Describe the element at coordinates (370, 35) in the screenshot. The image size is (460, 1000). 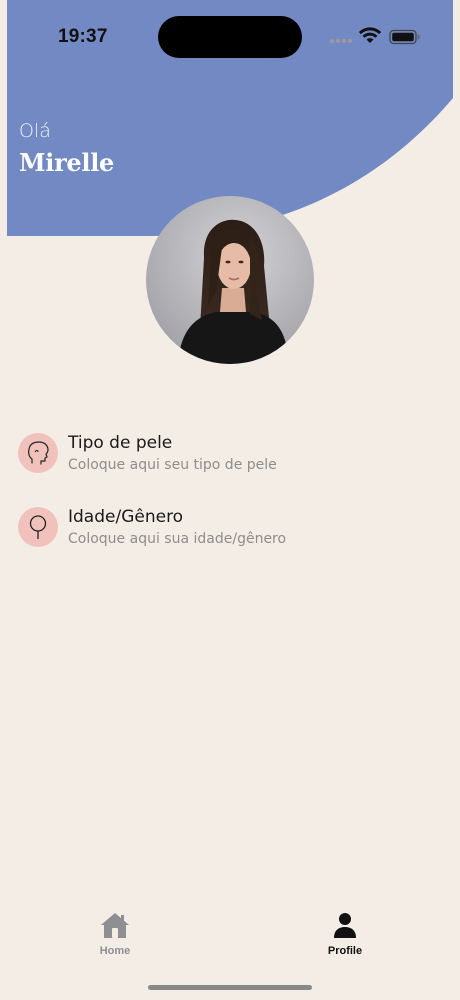
I see `wifi-icon` at that location.